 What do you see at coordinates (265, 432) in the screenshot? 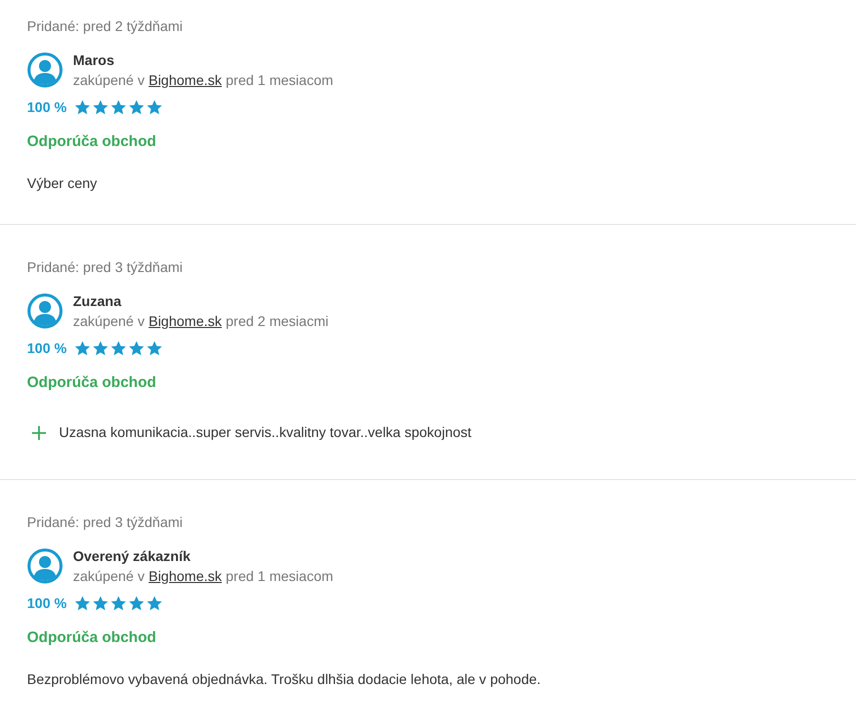
I see `review-text: Uzasna komunikacia..super servis..kvalitny tovar..velka spokojnost` at bounding box center [265, 432].